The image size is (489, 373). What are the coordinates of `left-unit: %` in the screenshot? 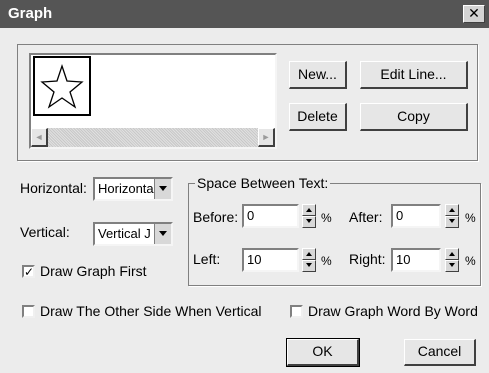 It's located at (326, 261).